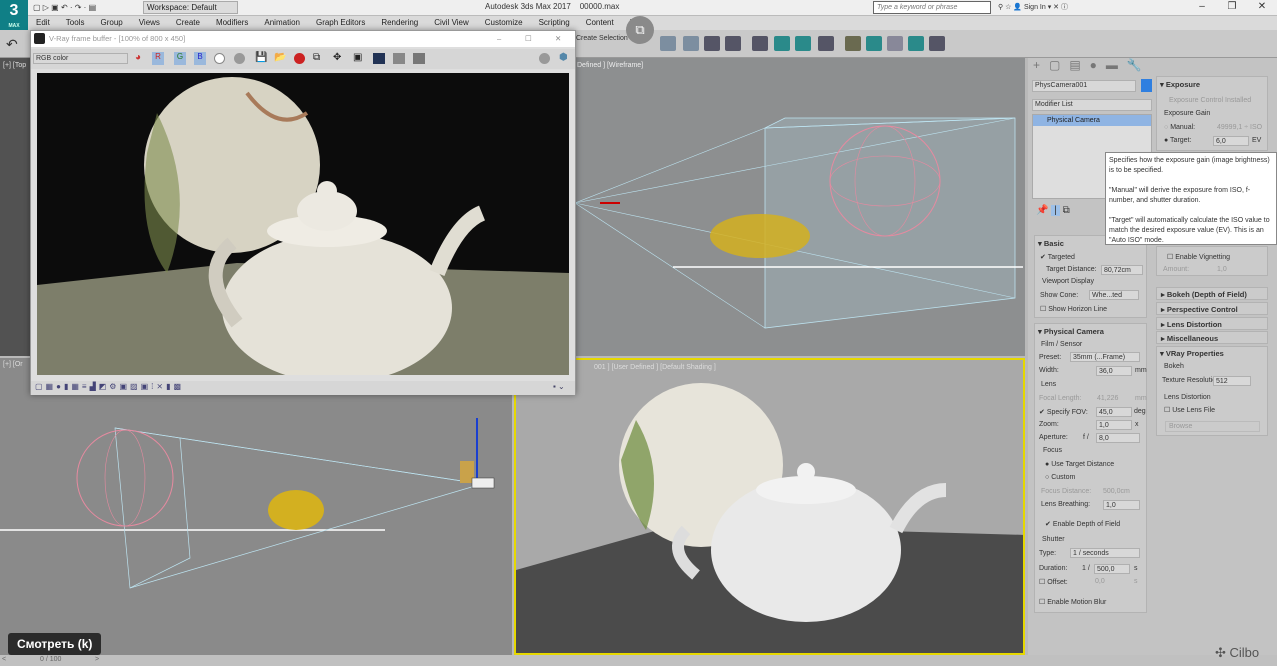 This screenshot has width=1277, height=666. I want to click on viewport-layout-icon, so click(937, 43).